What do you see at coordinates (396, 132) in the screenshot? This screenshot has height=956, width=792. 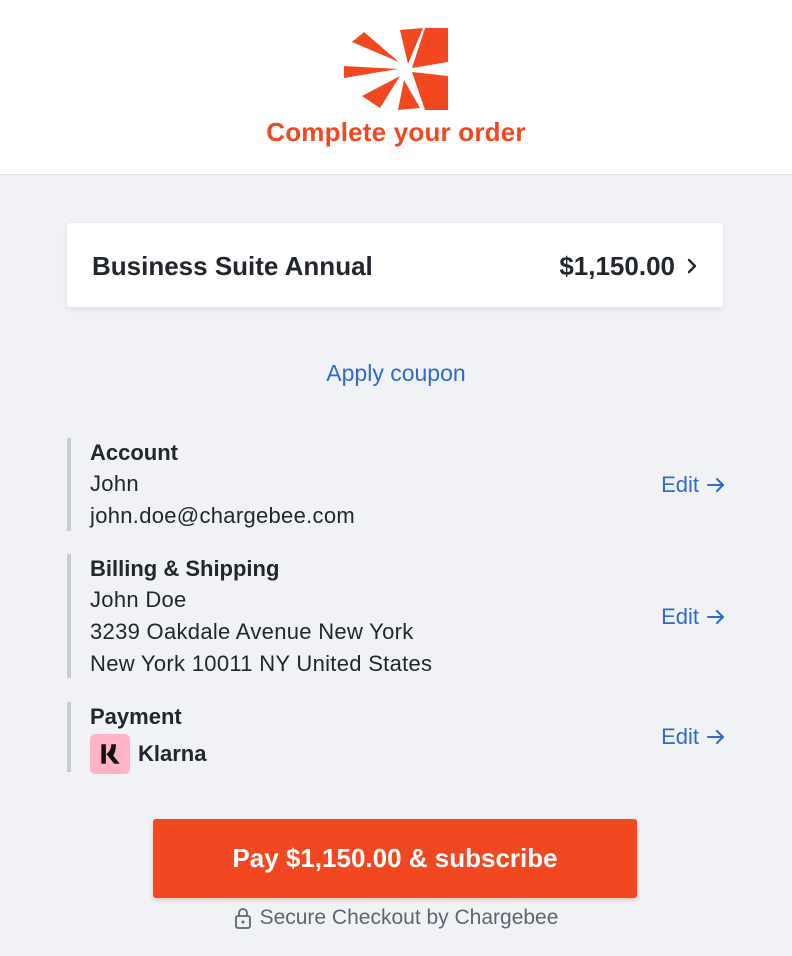 I see `page-title: Complete your order` at bounding box center [396, 132].